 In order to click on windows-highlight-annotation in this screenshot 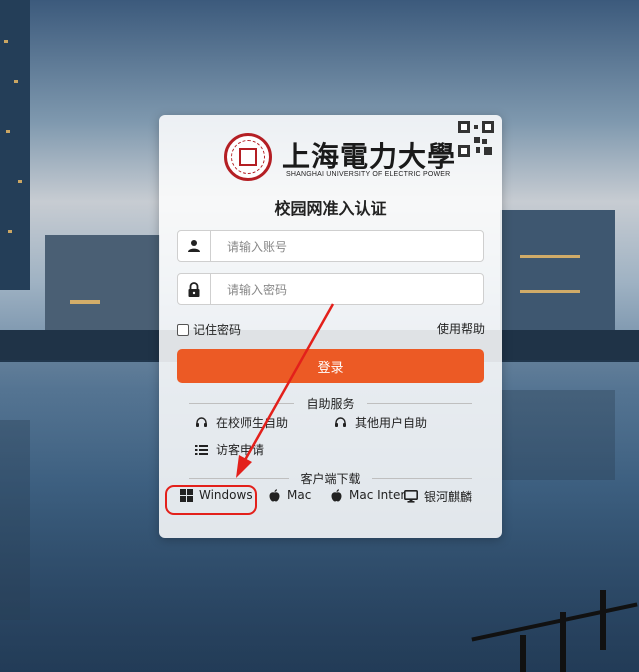, I will do `click(211, 500)`.